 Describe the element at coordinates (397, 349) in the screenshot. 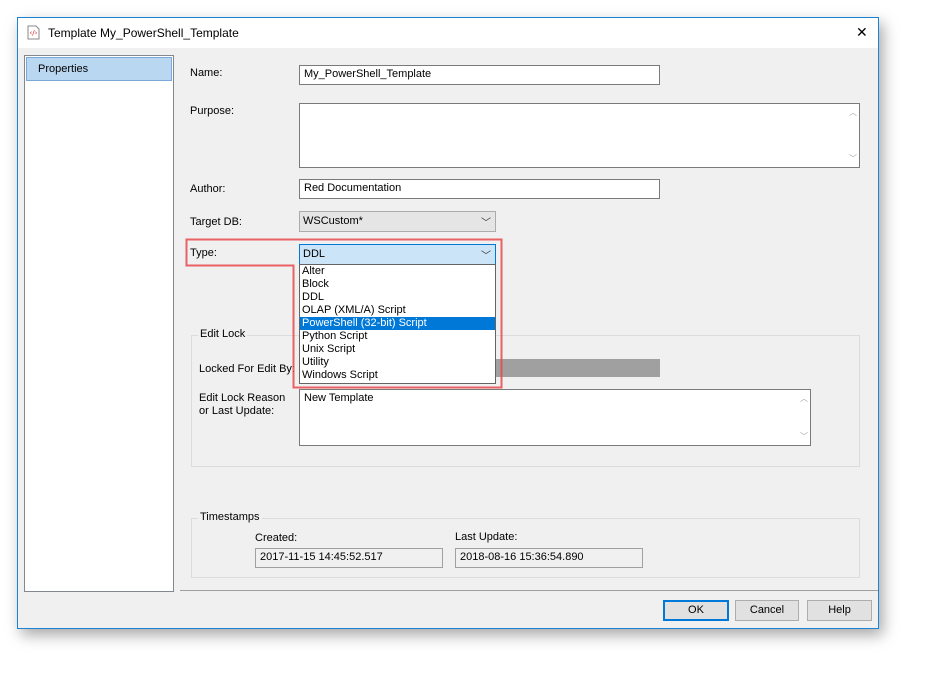

I see `type-option-unix: Unix Script` at that location.